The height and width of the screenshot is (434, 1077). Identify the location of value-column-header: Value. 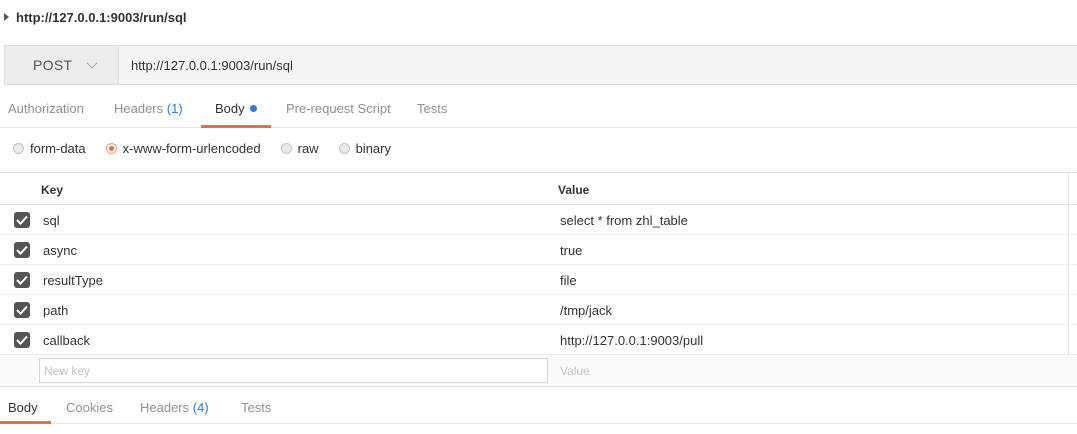
(574, 190).